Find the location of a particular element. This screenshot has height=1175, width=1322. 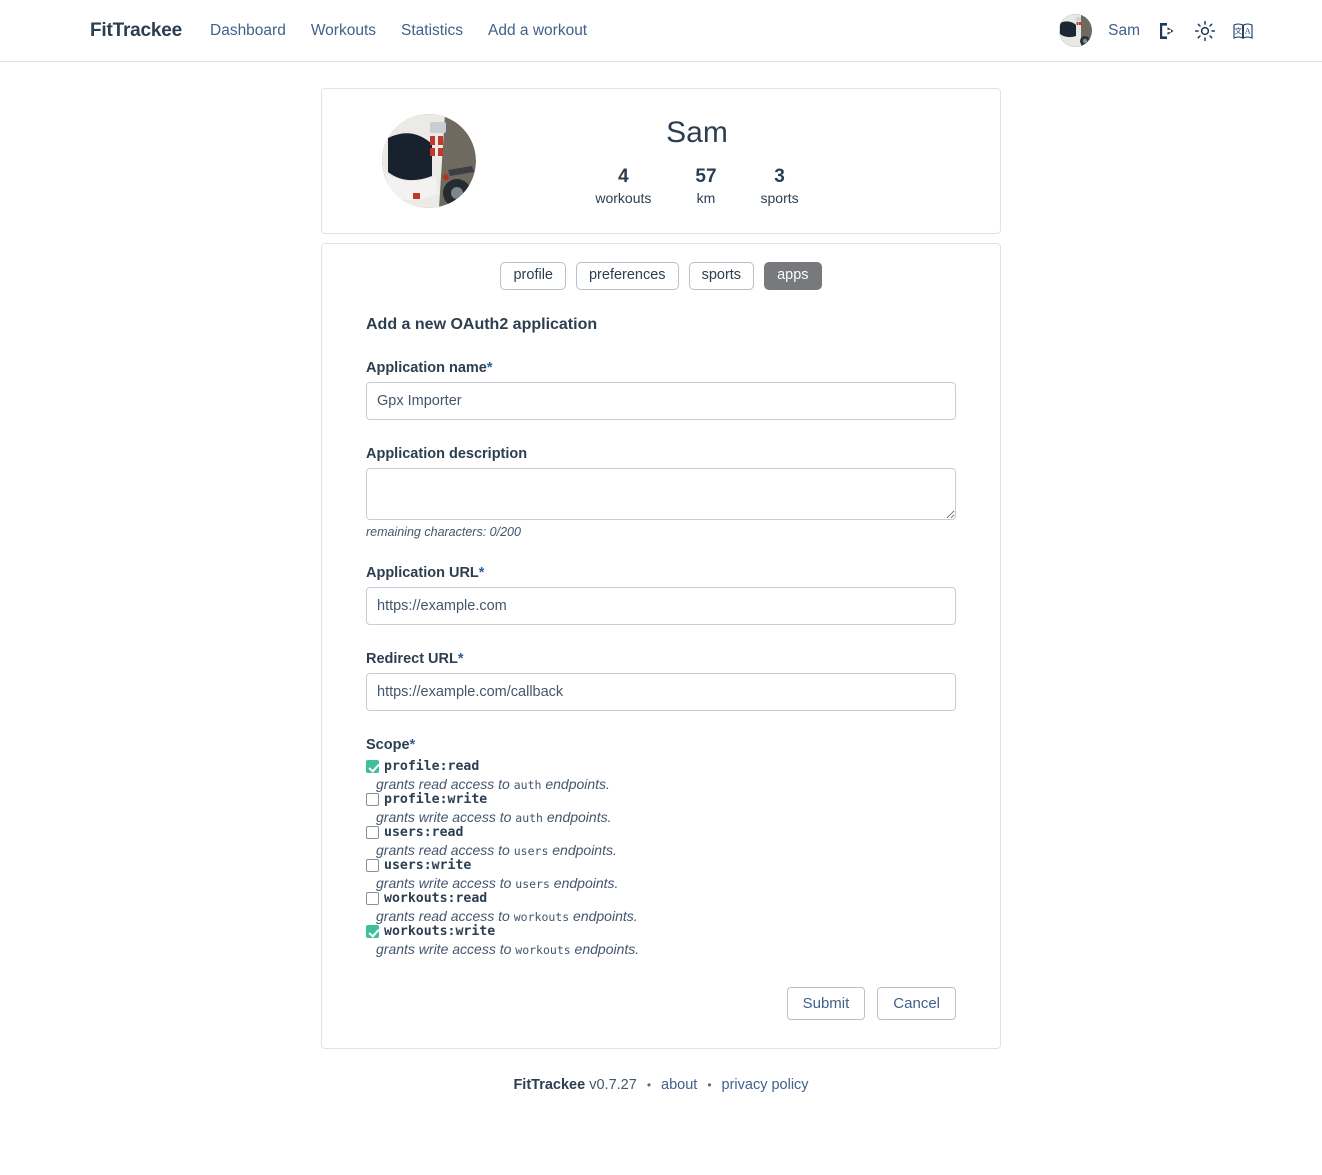

scope-row: users:read is located at coordinates (661, 832).